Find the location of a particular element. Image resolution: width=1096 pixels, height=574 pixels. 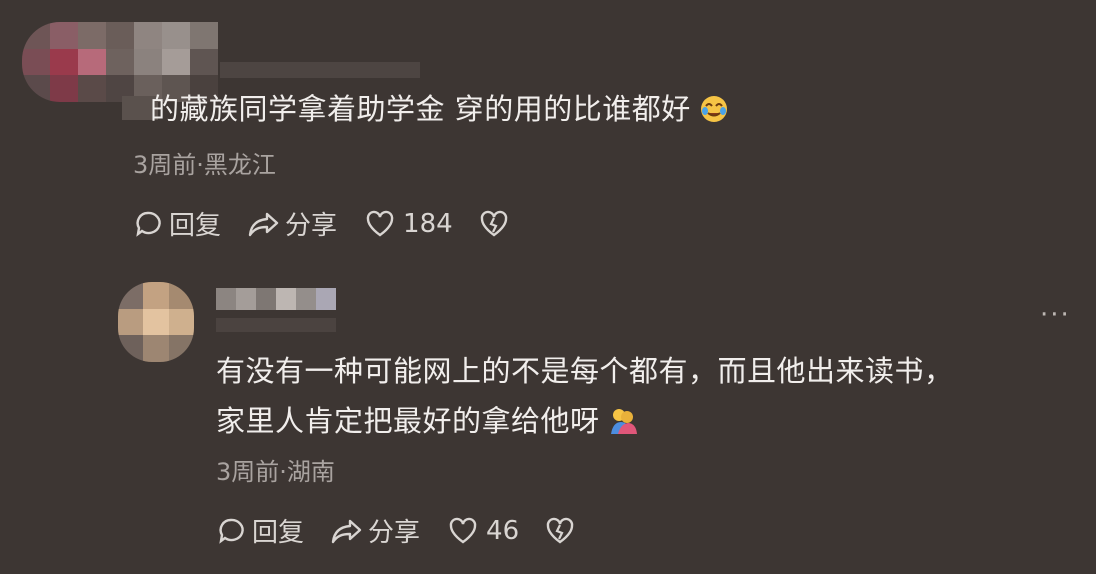

like-button: 46 is located at coordinates (483, 531).